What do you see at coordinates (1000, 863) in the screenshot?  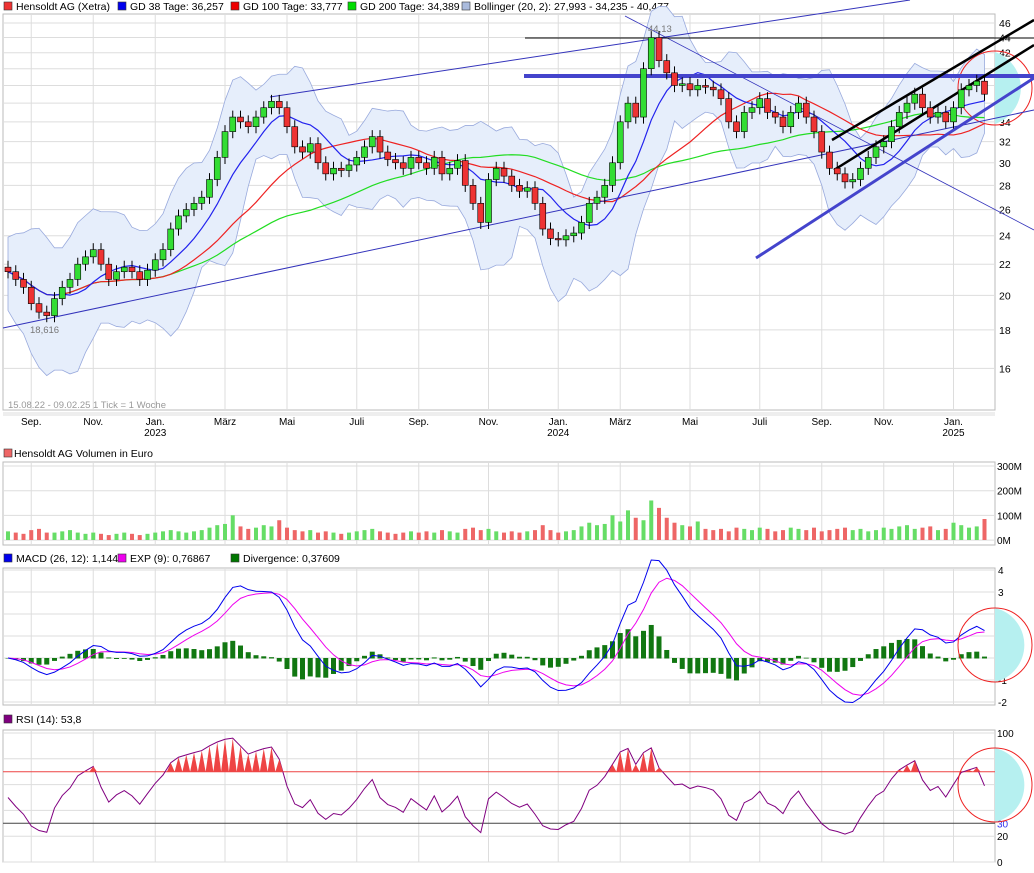 I see `rsi-tick: 0` at bounding box center [1000, 863].